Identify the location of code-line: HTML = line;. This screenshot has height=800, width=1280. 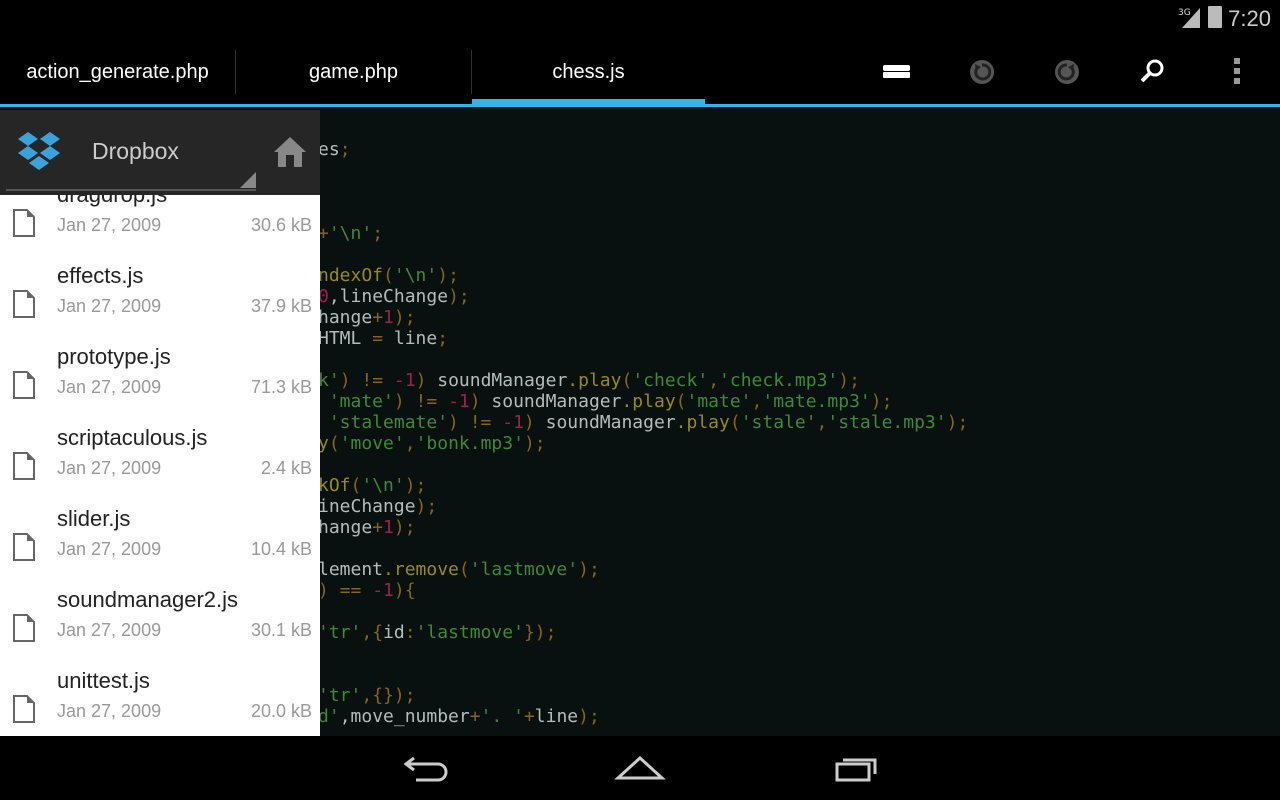
(383, 338).